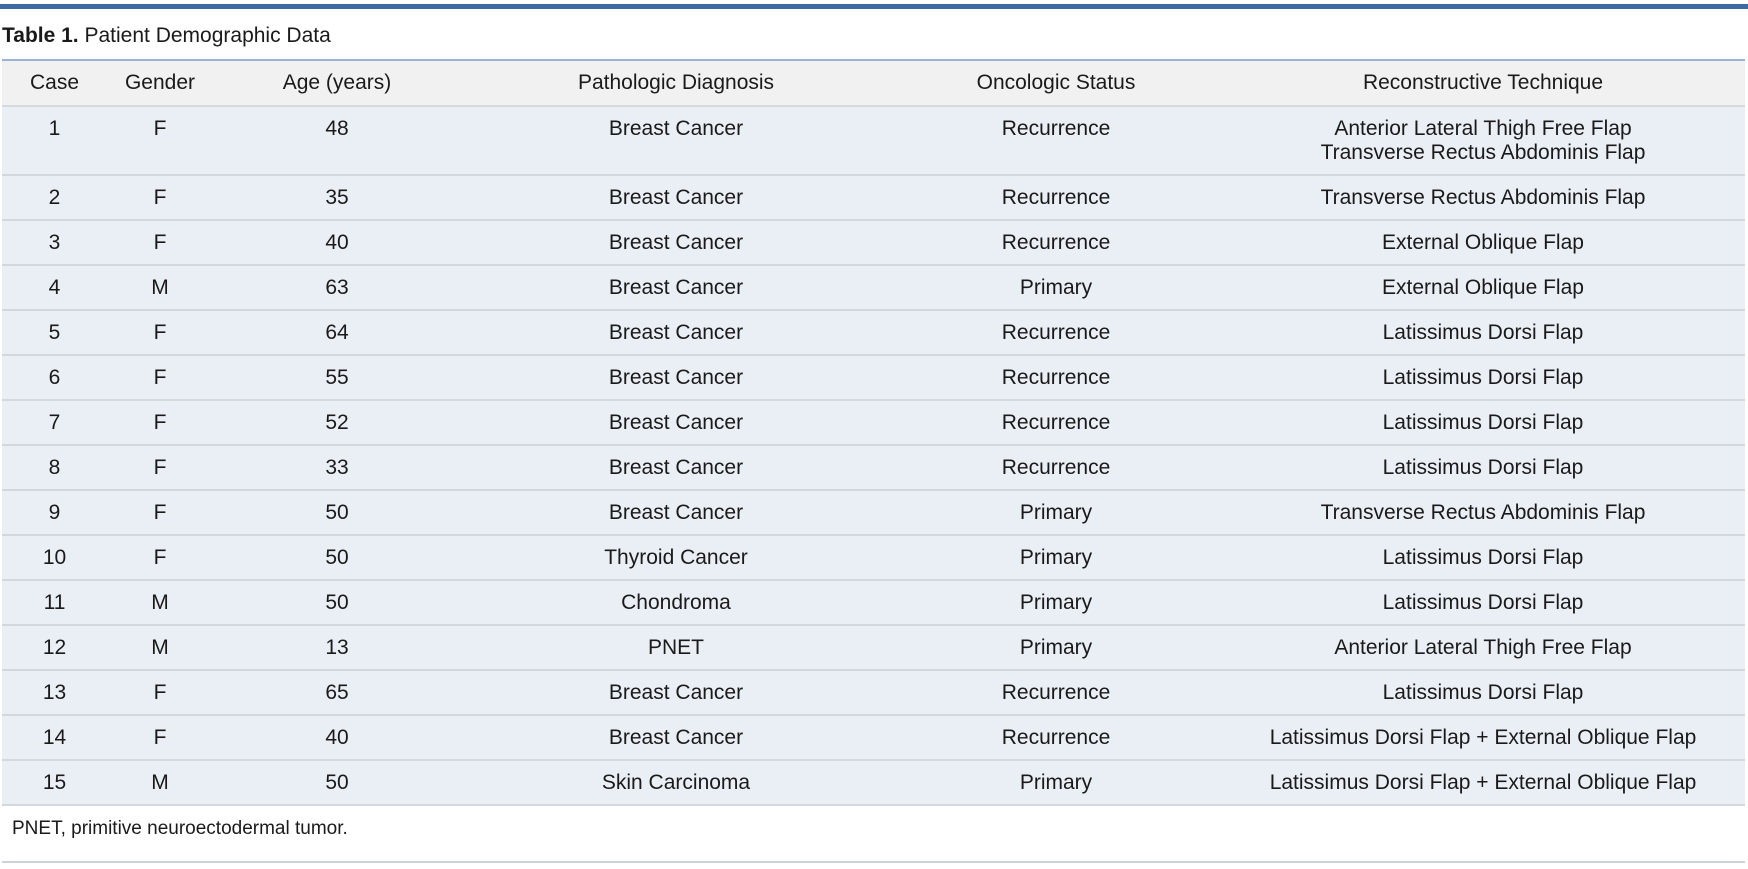 The width and height of the screenshot is (1748, 869). I want to click on cell-age: 13, so click(337, 648).